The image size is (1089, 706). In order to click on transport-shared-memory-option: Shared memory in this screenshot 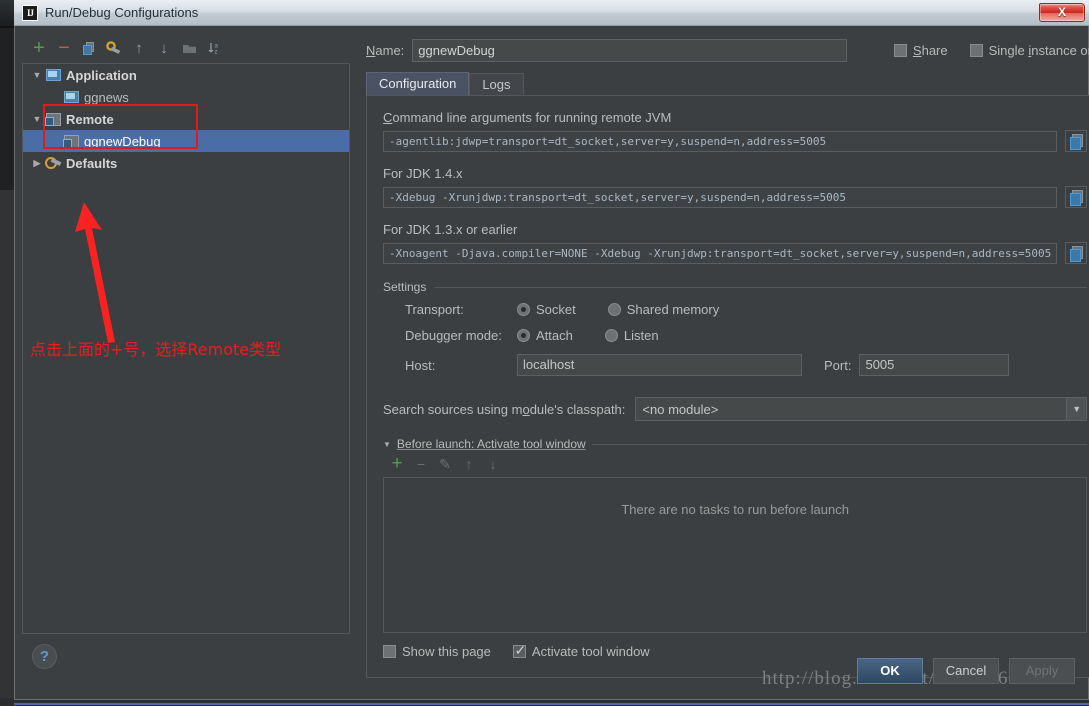, I will do `click(663, 309)`.